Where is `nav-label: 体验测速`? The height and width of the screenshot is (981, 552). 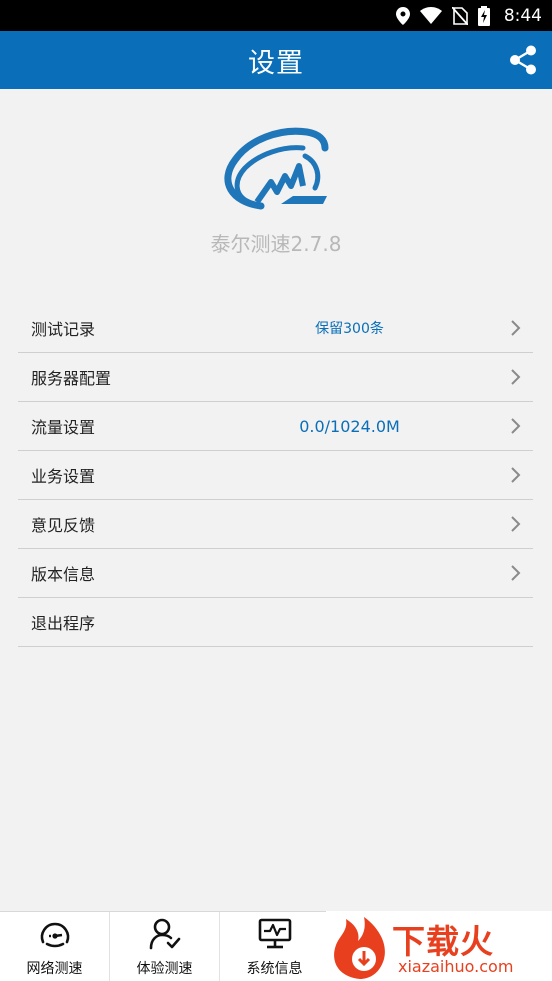
nav-label: 体验测速 is located at coordinates (164, 969).